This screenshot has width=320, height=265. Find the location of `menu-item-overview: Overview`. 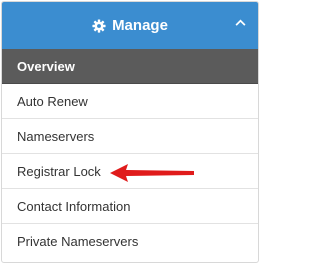

menu-item-overview: Overview is located at coordinates (130, 66).